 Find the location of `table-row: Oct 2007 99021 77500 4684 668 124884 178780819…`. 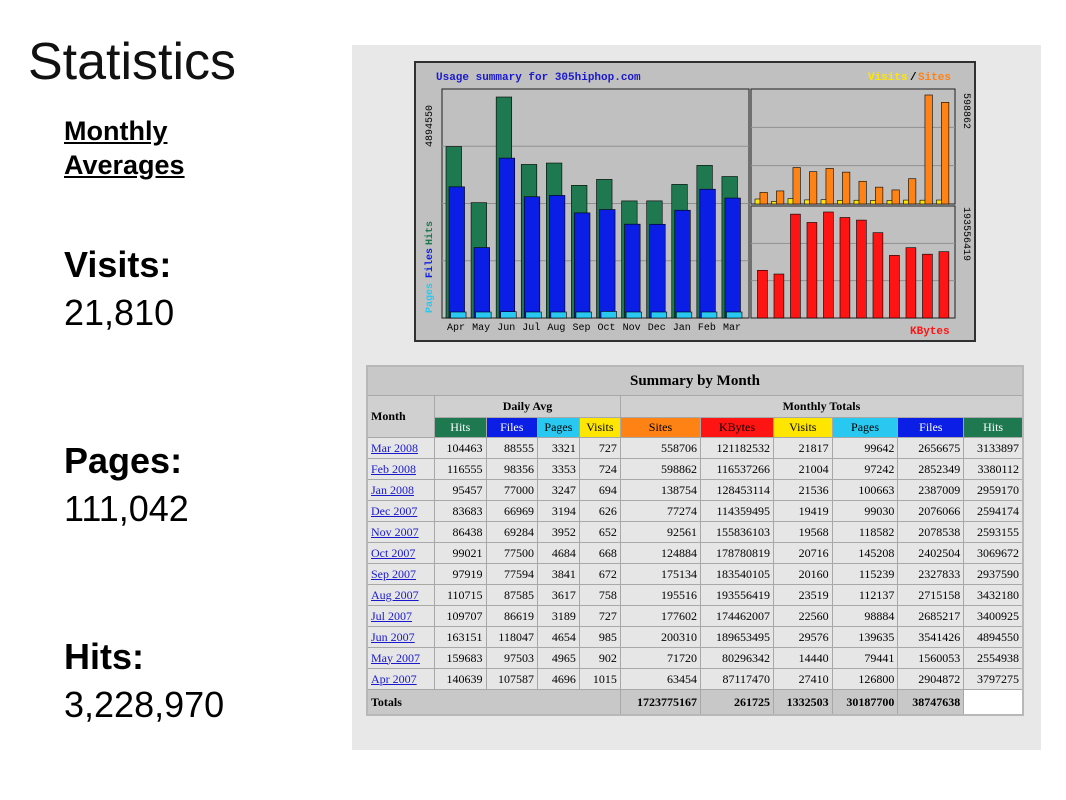

table-row: Oct 2007 99021 77500 4684 668 124884 178780819… is located at coordinates (695, 553).